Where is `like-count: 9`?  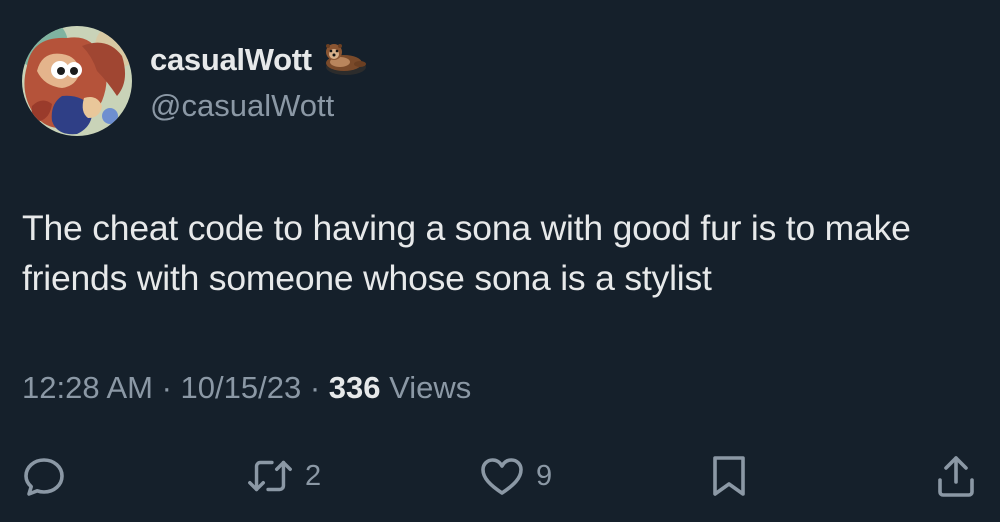
like-count: 9 is located at coordinates (544, 475).